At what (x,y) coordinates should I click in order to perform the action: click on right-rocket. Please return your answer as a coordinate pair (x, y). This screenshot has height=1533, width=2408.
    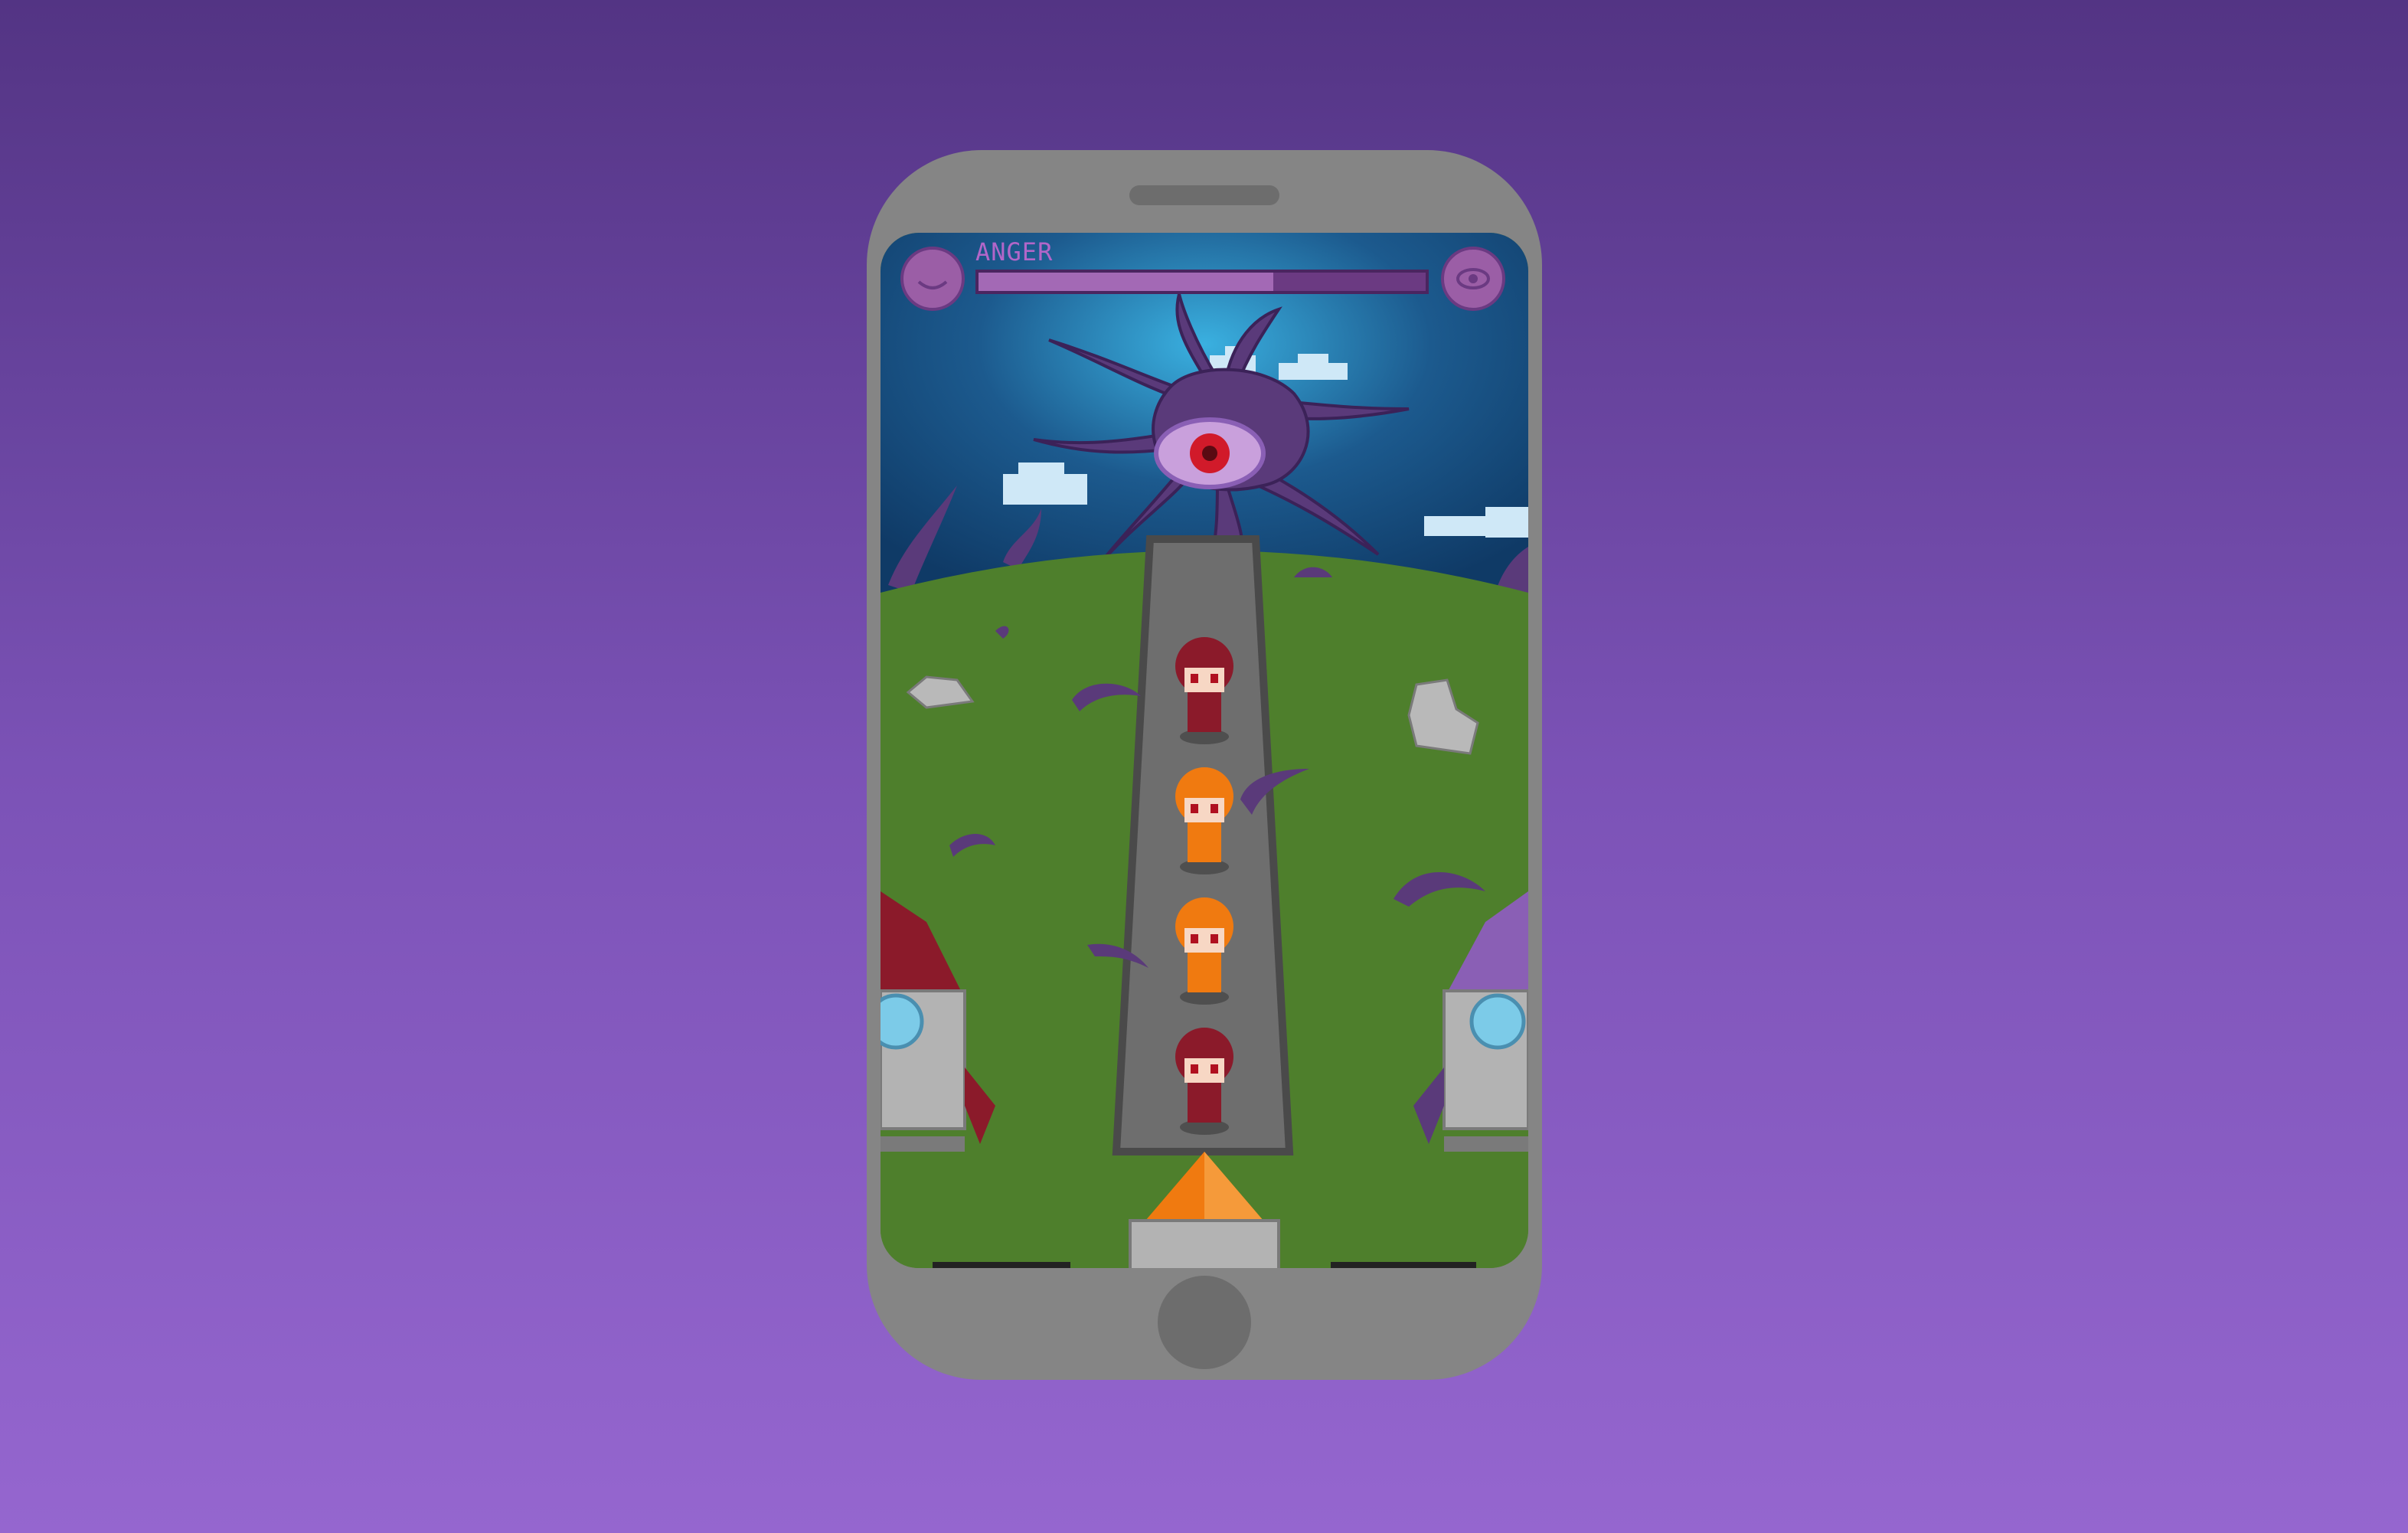
    Looking at the image, I should click on (1470, 1021).